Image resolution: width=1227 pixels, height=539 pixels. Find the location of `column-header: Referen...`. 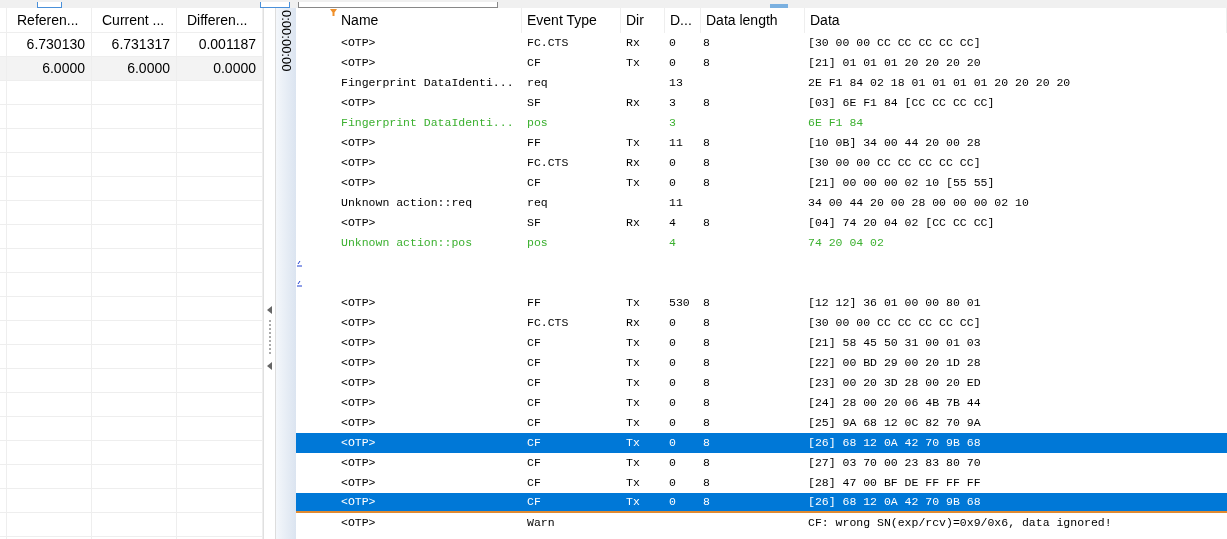

column-header: Referen... is located at coordinates (49, 20).